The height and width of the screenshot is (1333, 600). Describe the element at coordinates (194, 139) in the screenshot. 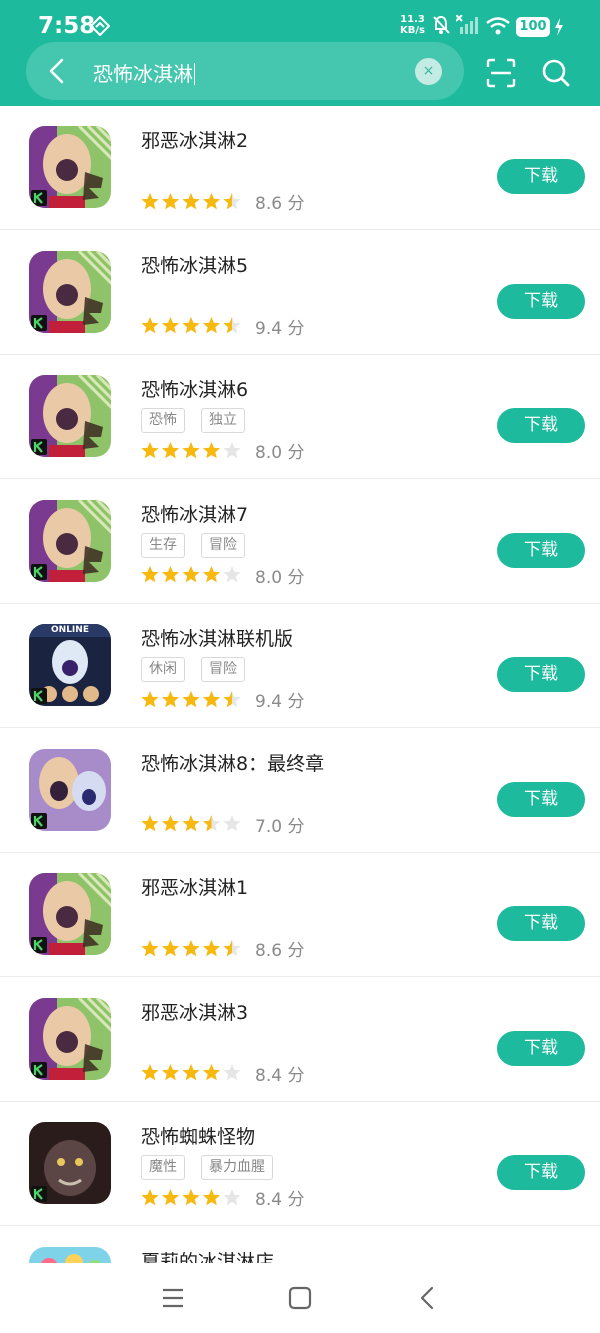

I see `app-name: 邪恶冰淇淋2` at that location.